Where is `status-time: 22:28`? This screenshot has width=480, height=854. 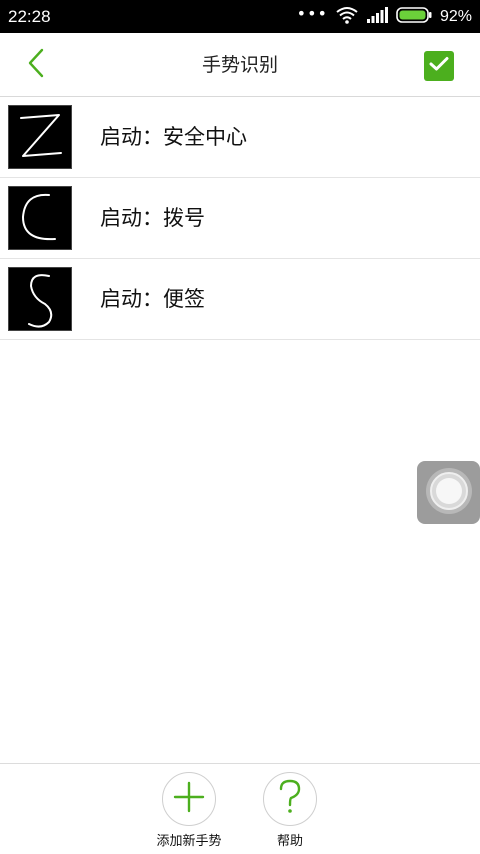
status-time: 22:28 is located at coordinates (29, 16).